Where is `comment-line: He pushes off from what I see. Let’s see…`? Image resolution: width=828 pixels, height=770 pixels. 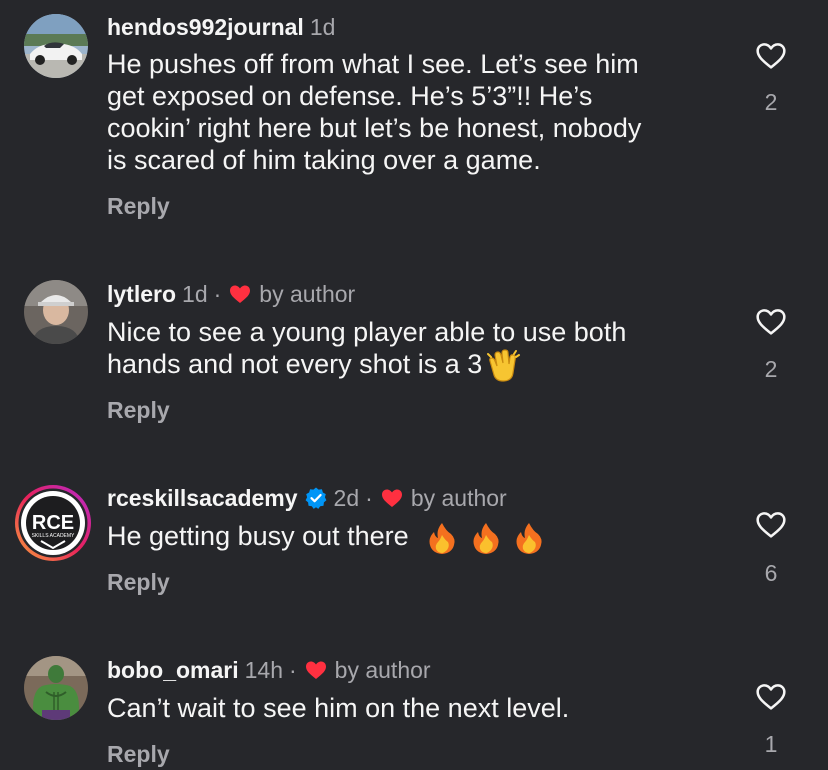 comment-line: He pushes off from what I see. Let’s see… is located at coordinates (373, 64).